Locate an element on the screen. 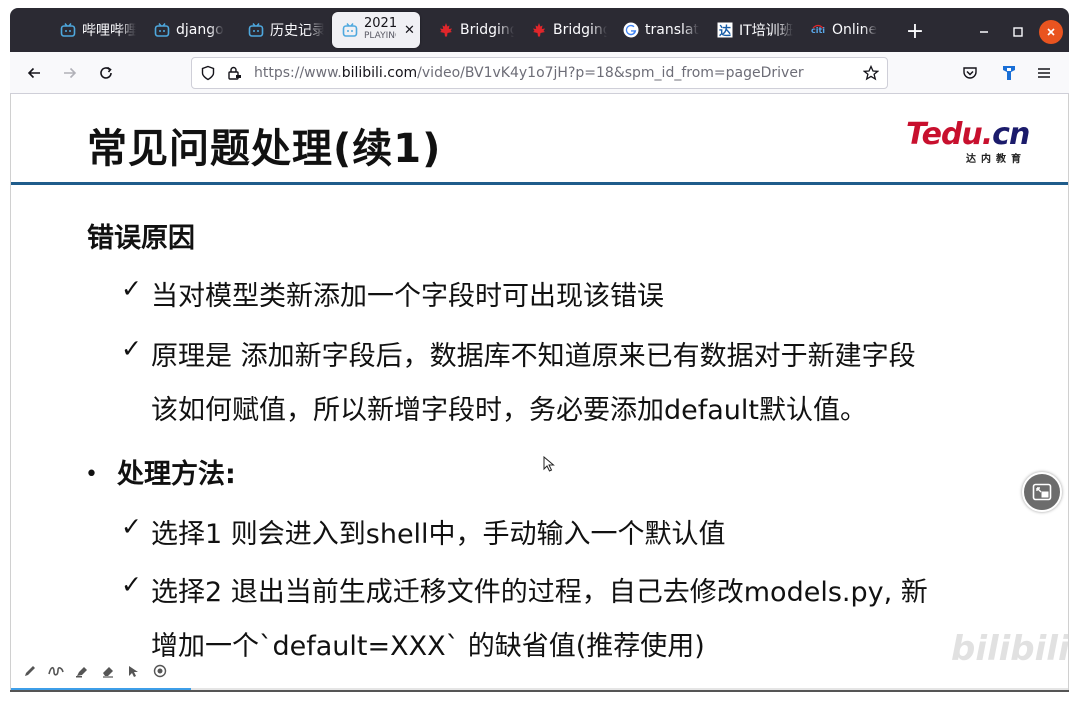 The width and height of the screenshot is (1079, 701). lock-icon is located at coordinates (234, 75).